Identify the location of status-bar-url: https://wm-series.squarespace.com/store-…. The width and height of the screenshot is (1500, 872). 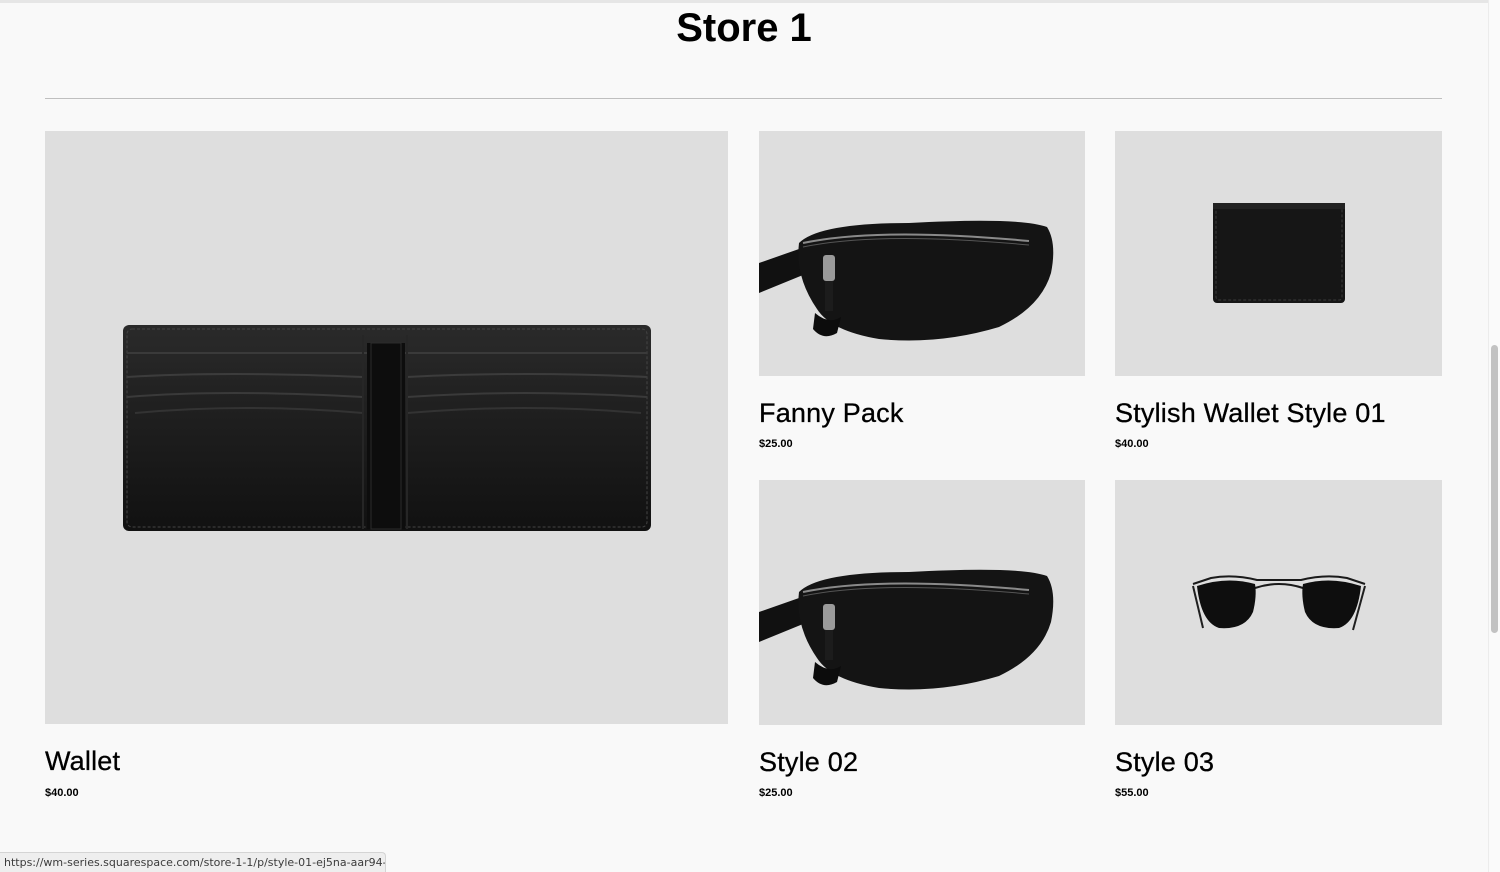
(193, 862).